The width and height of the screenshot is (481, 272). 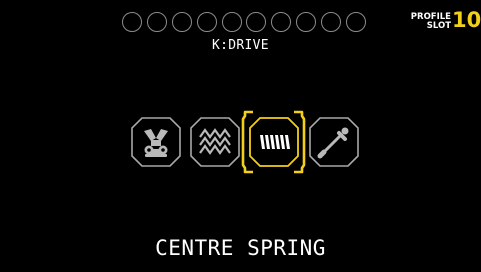 What do you see at coordinates (438, 26) in the screenshot?
I see `profile-label-line2: SLOT` at bounding box center [438, 26].